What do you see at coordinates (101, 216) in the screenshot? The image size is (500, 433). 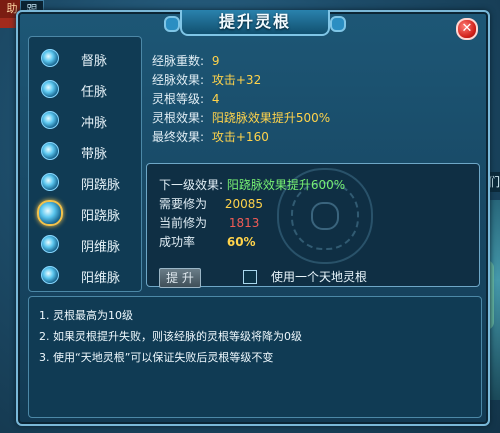 I see `meridian-label: 阳跷脉` at bounding box center [101, 216].